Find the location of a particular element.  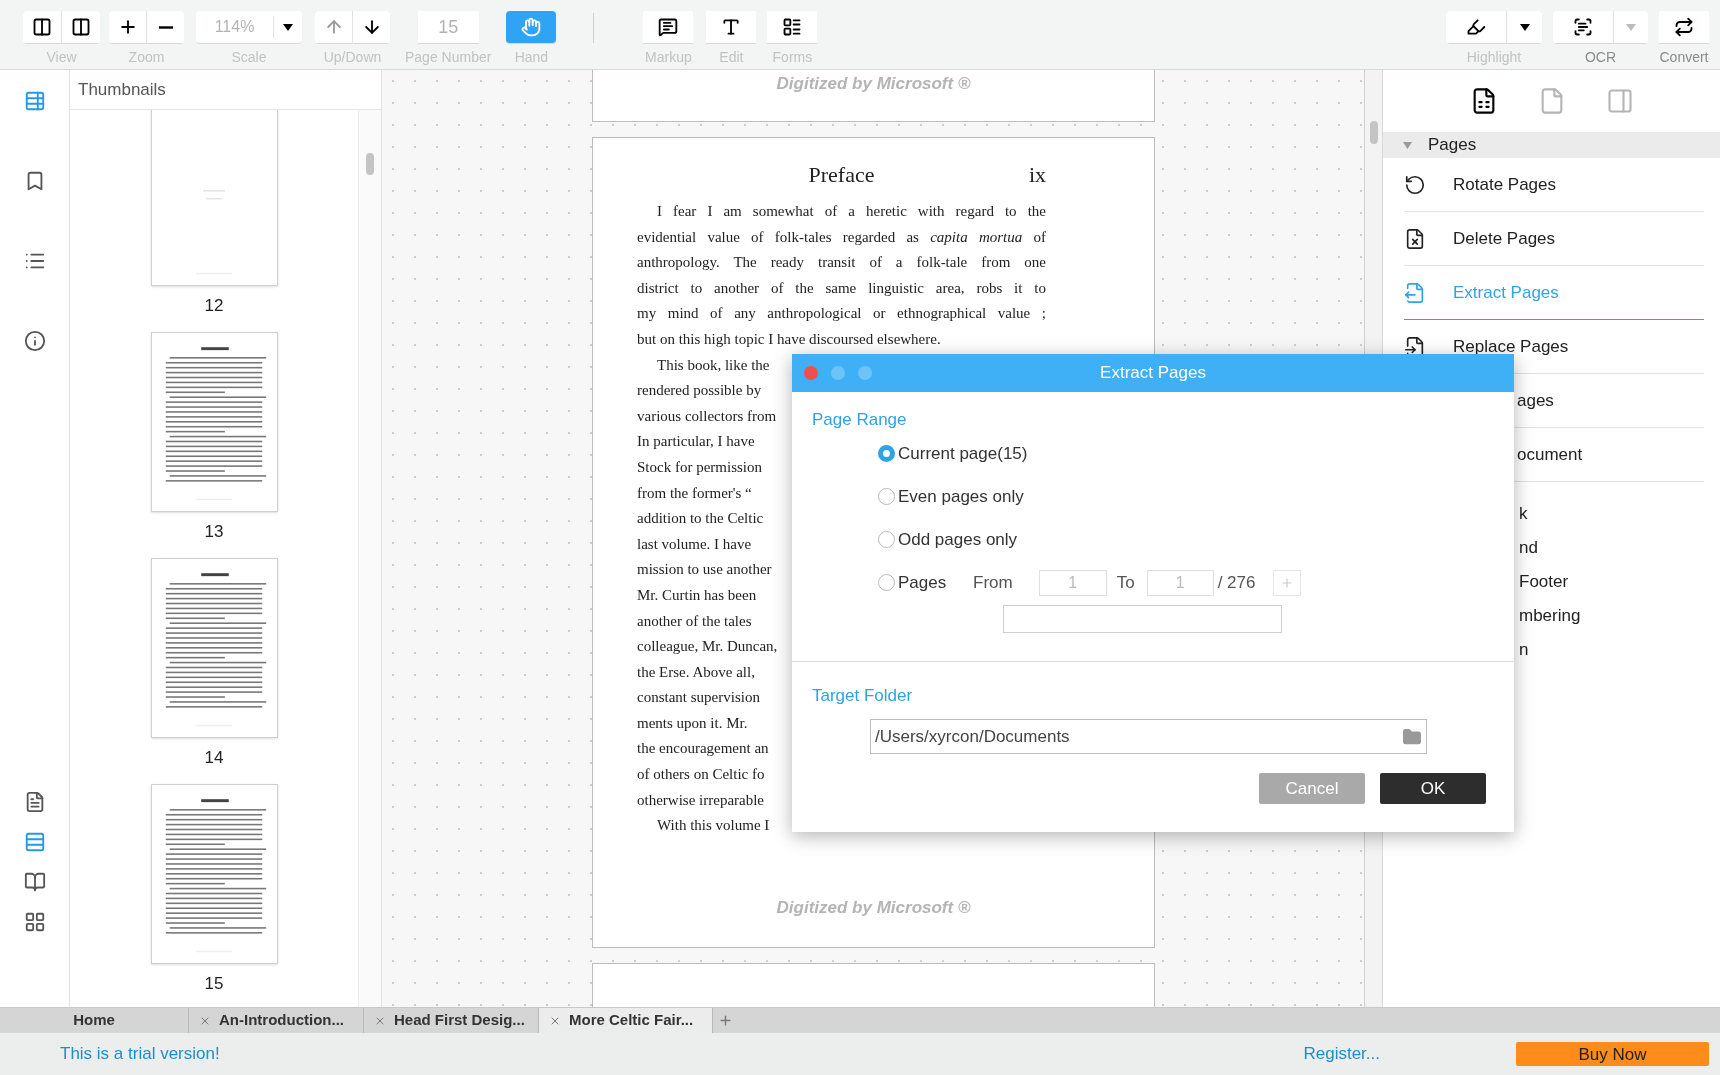

convert-icon is located at coordinates (1684, 27).